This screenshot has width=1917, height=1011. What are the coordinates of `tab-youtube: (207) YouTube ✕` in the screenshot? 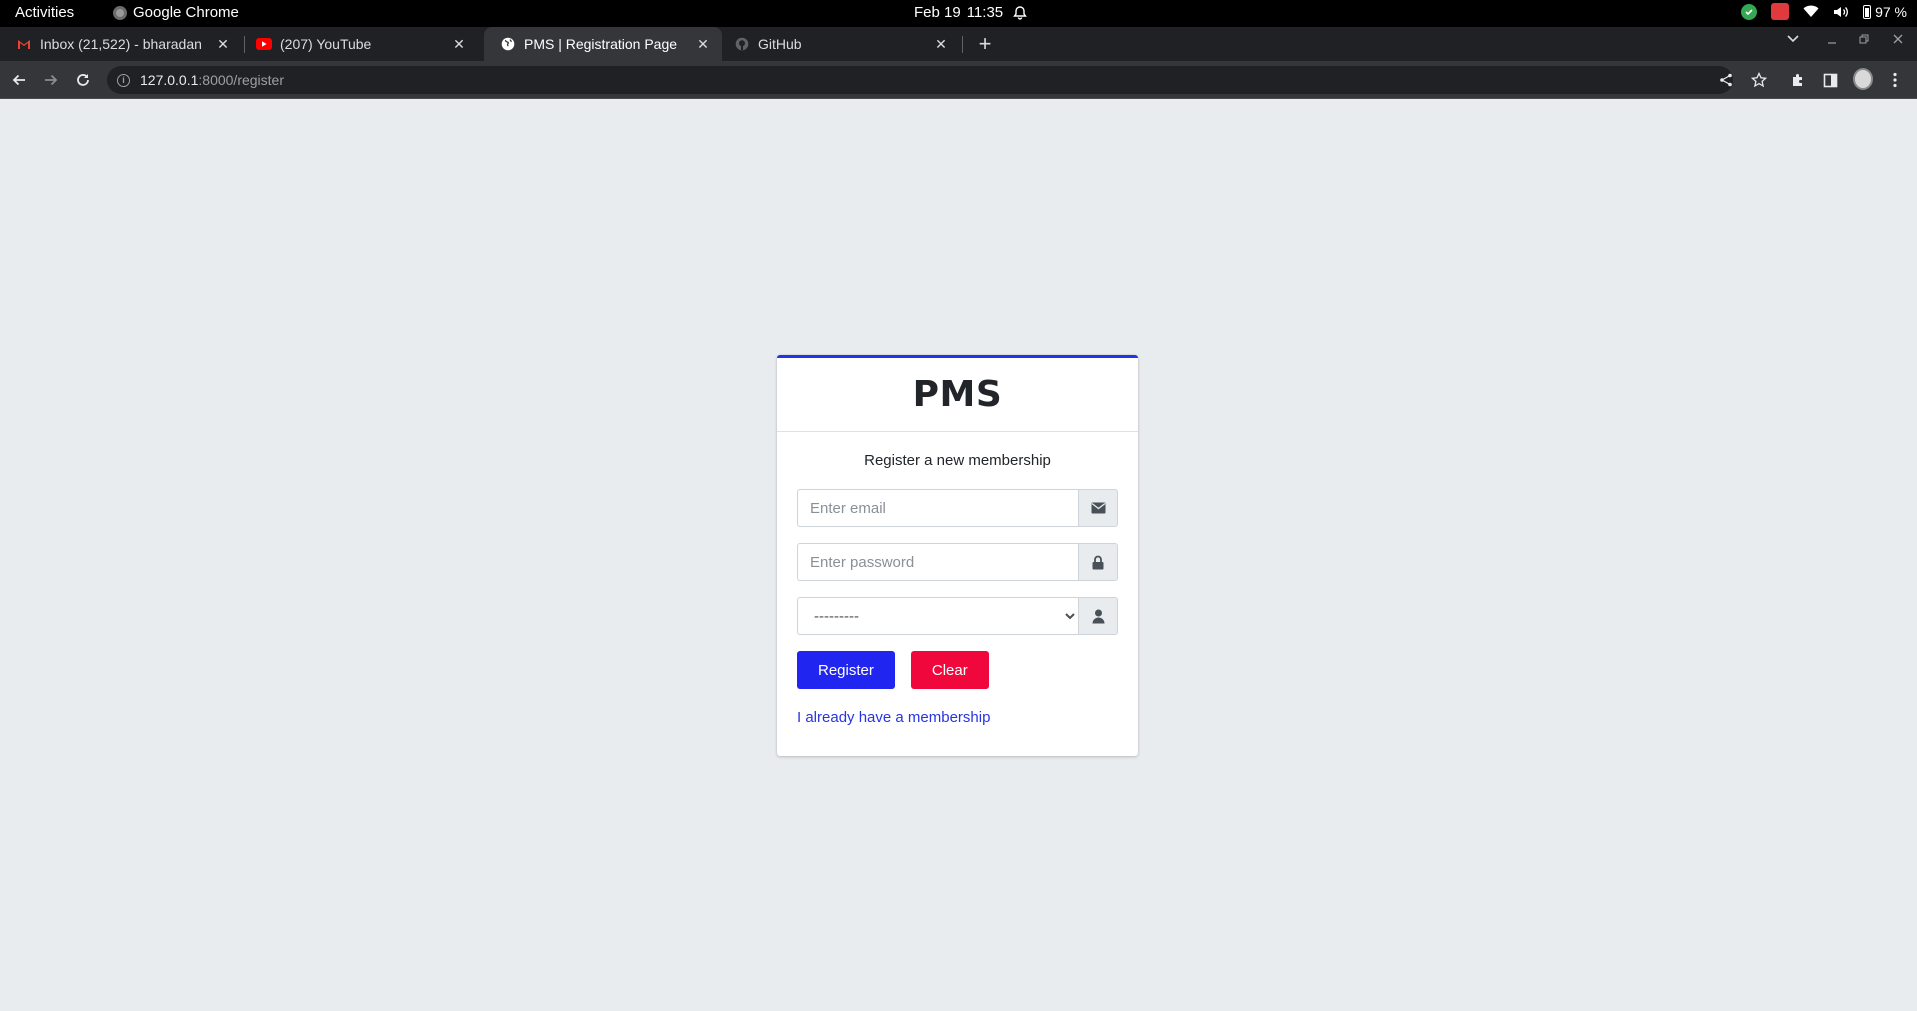 It's located at (359, 44).